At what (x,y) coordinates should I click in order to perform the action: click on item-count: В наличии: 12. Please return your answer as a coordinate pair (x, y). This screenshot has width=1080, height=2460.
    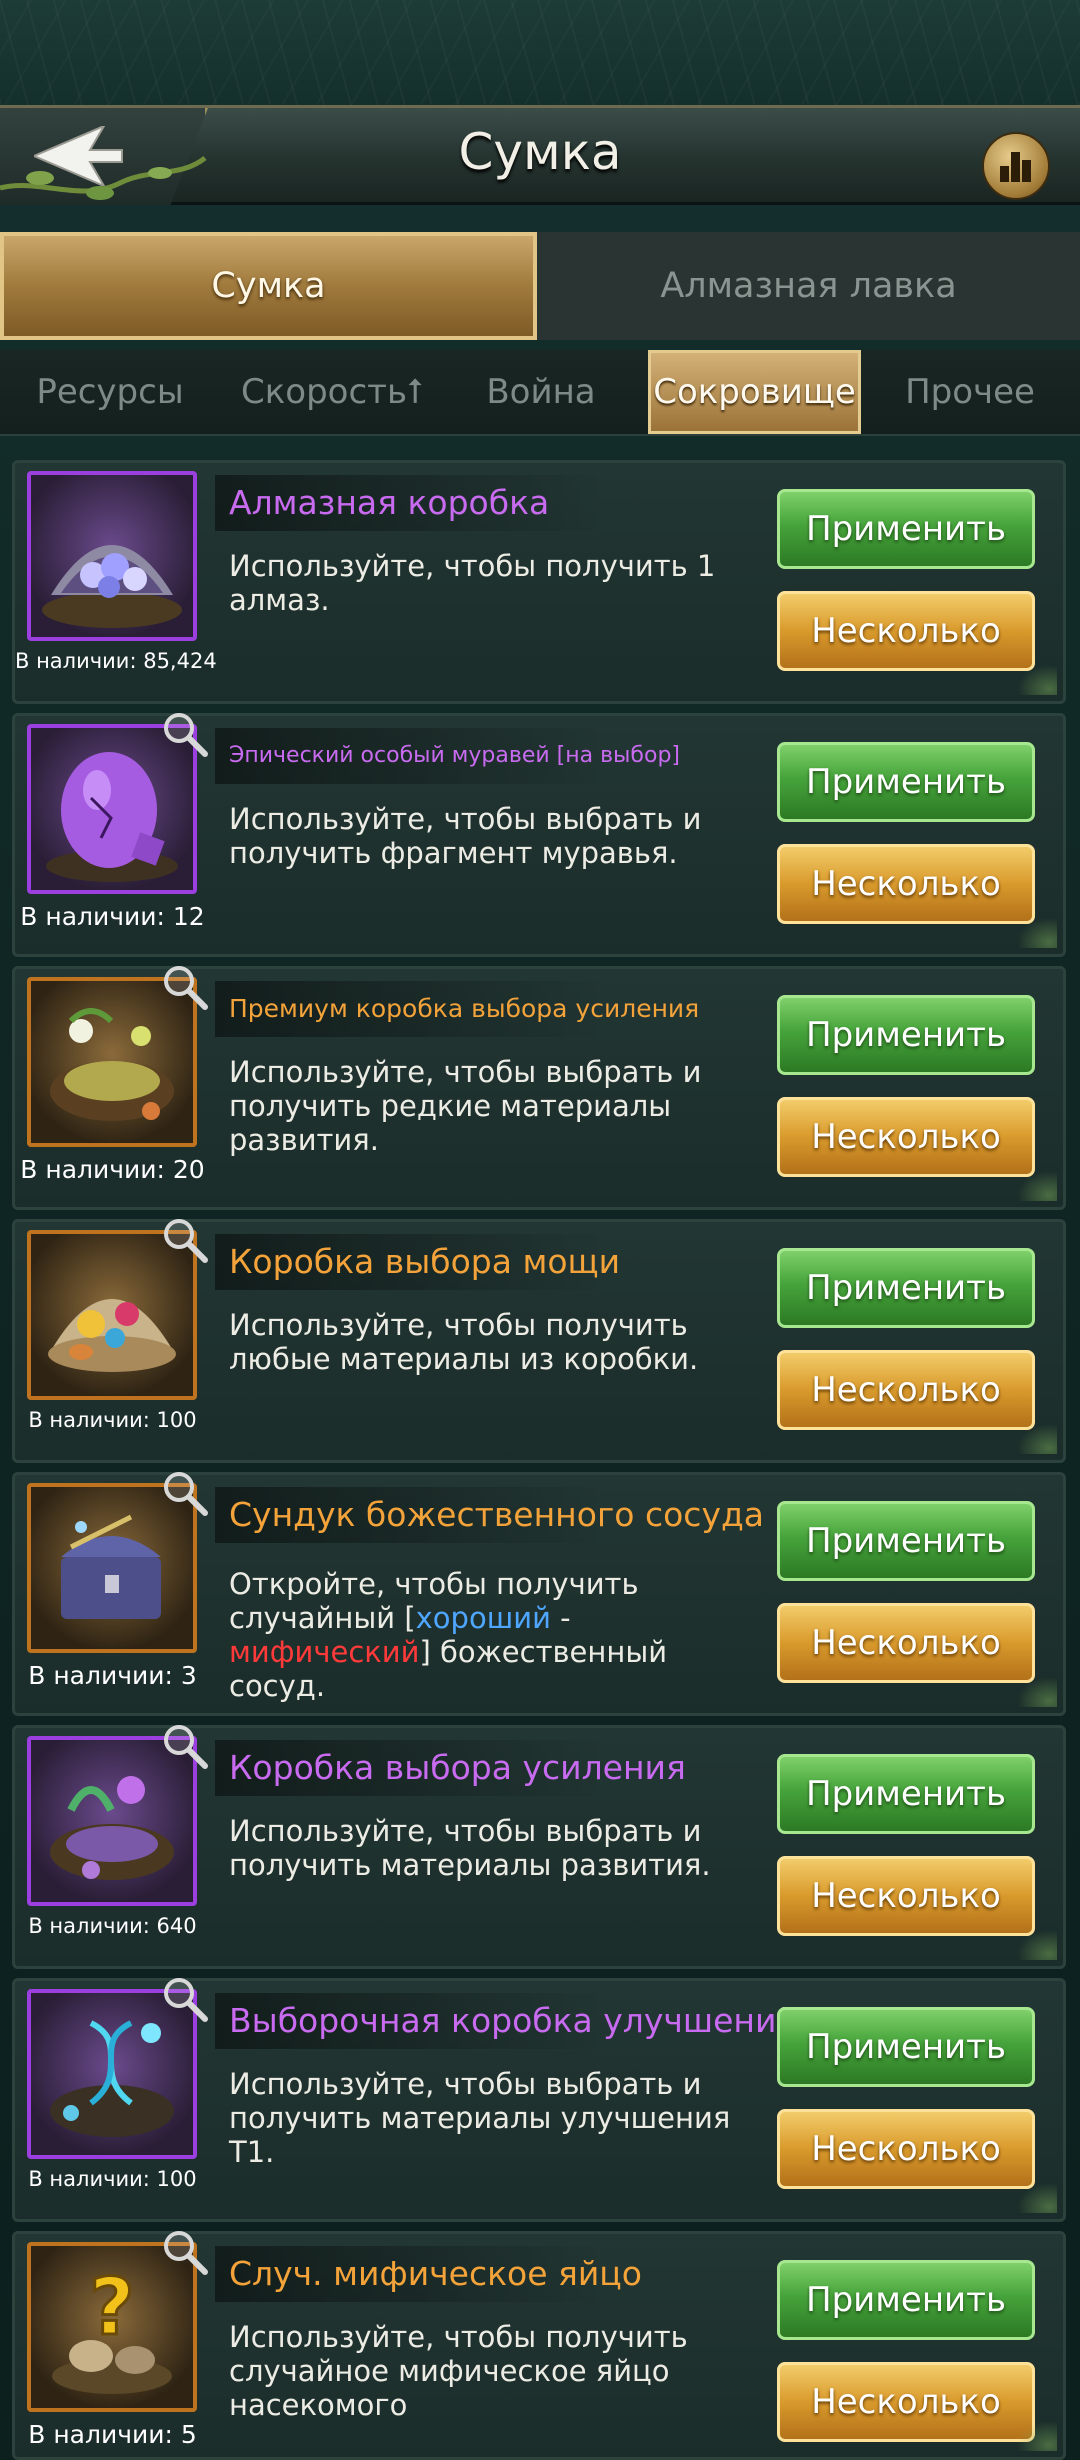
    Looking at the image, I should click on (112, 916).